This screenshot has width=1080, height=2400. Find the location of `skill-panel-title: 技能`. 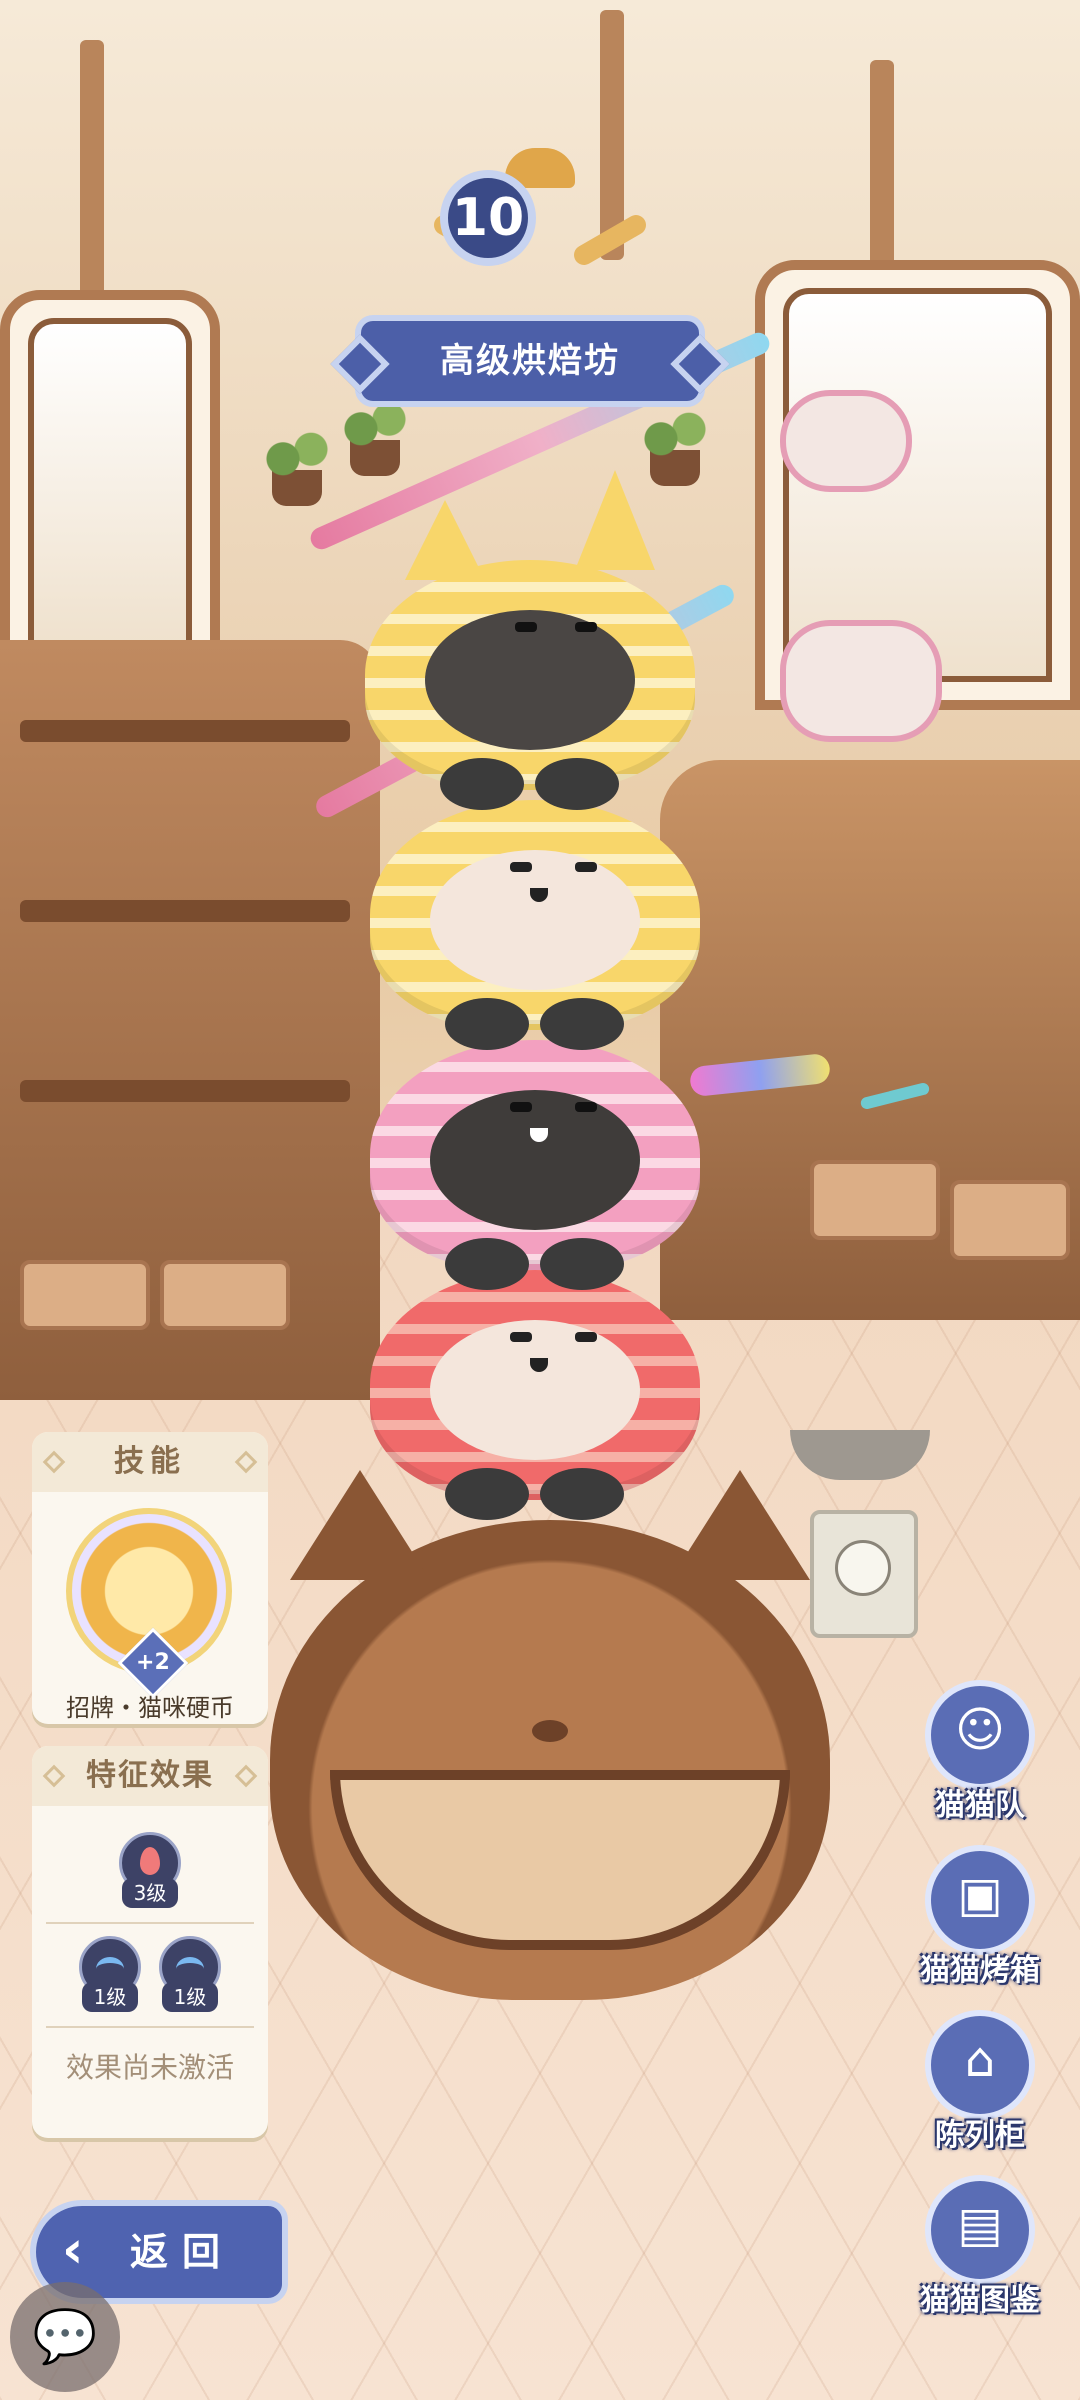

skill-panel-title: 技能 is located at coordinates (150, 1461).